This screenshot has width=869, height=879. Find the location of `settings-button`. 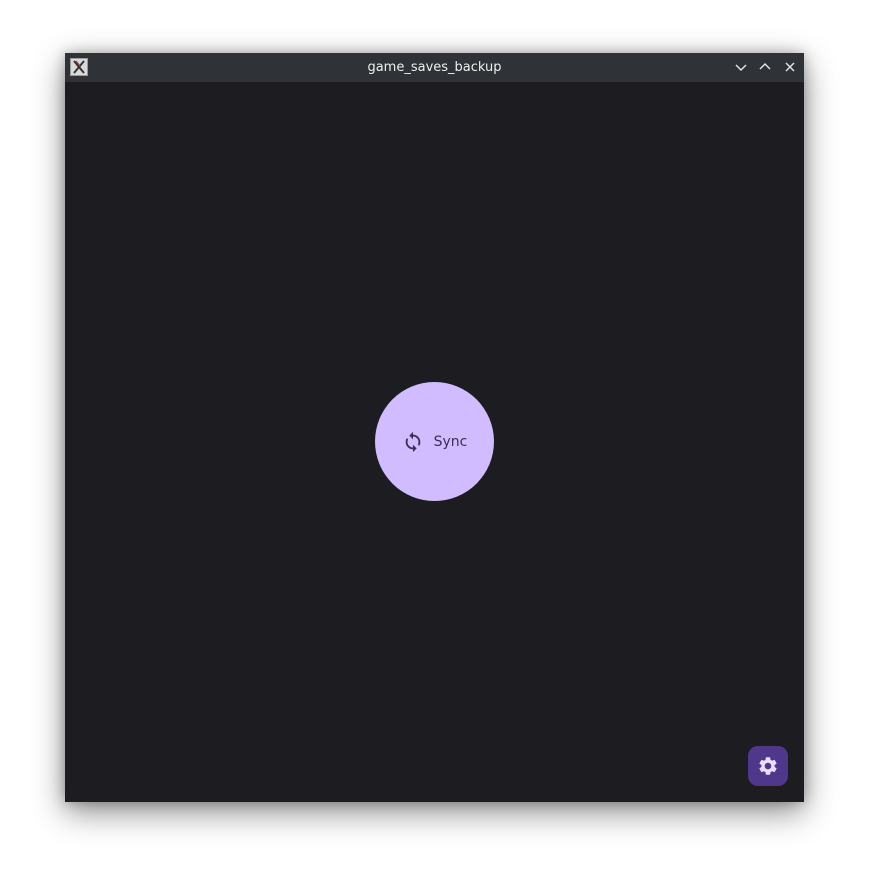

settings-button is located at coordinates (768, 766).